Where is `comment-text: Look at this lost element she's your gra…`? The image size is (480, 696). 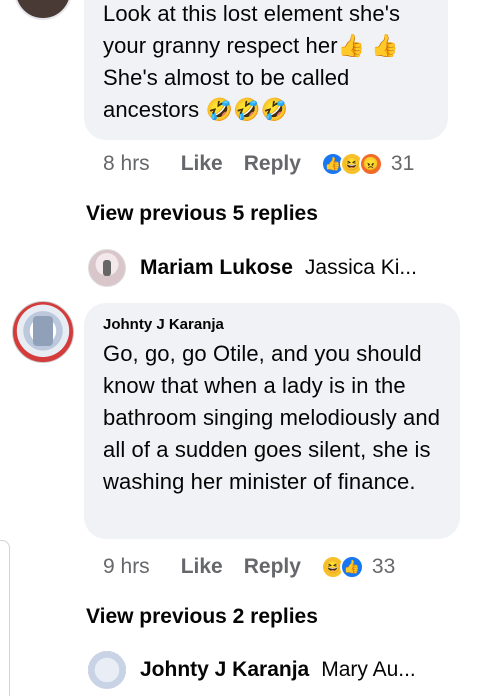 comment-text: Look at this lost element she's your gra… is located at coordinates (255, 61).